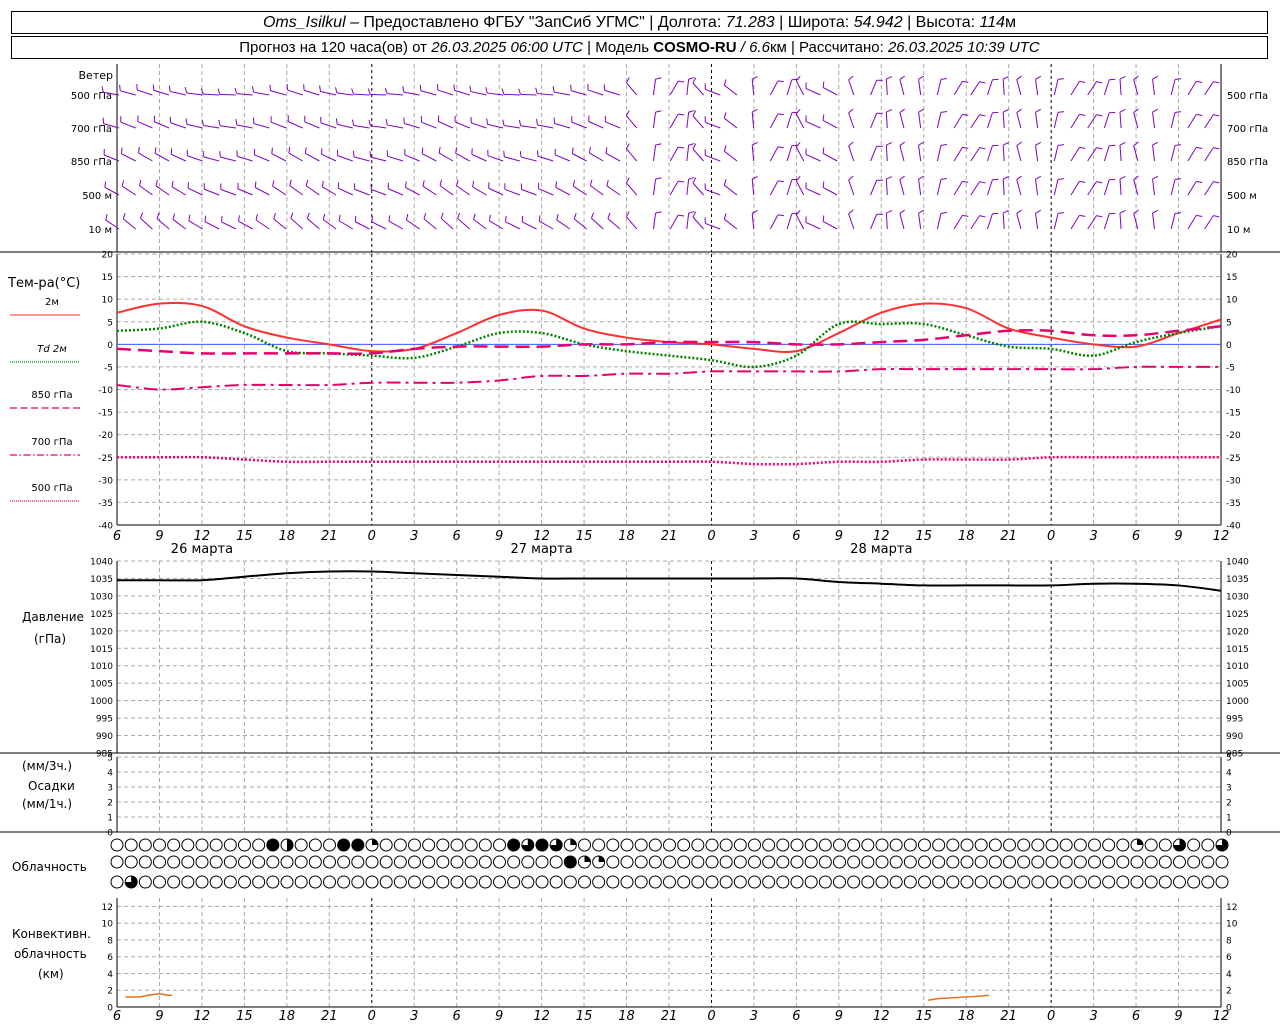  Describe the element at coordinates (1229, 834) in the screenshot. I see `y-tick-label-right: 0` at that location.